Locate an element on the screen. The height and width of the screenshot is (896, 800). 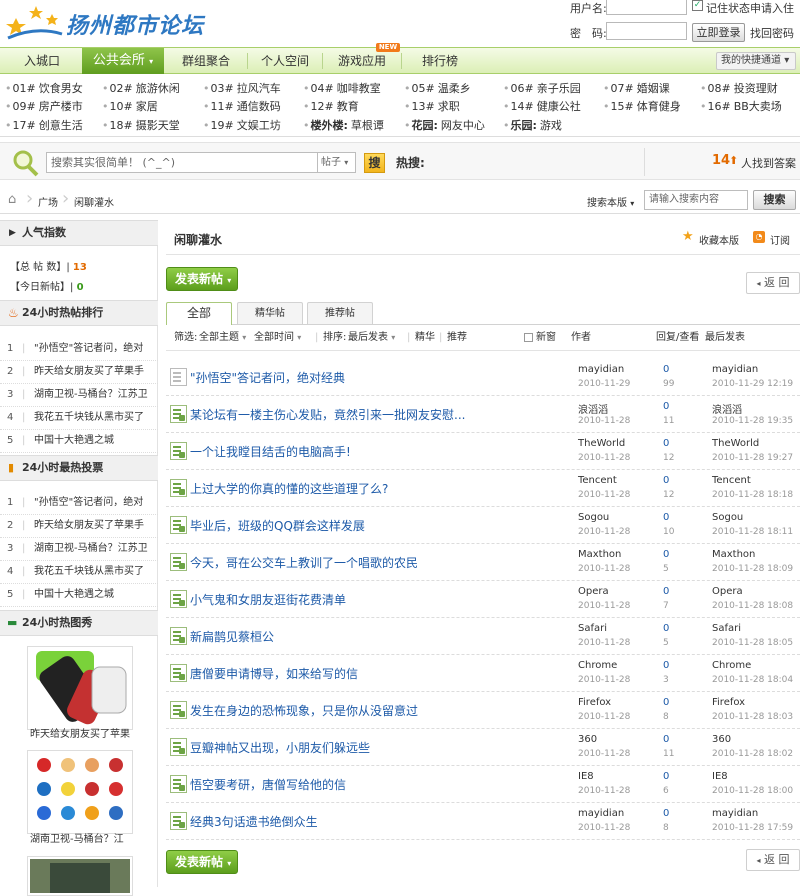
thread-last-user: Opera is located at coordinates (727, 591).